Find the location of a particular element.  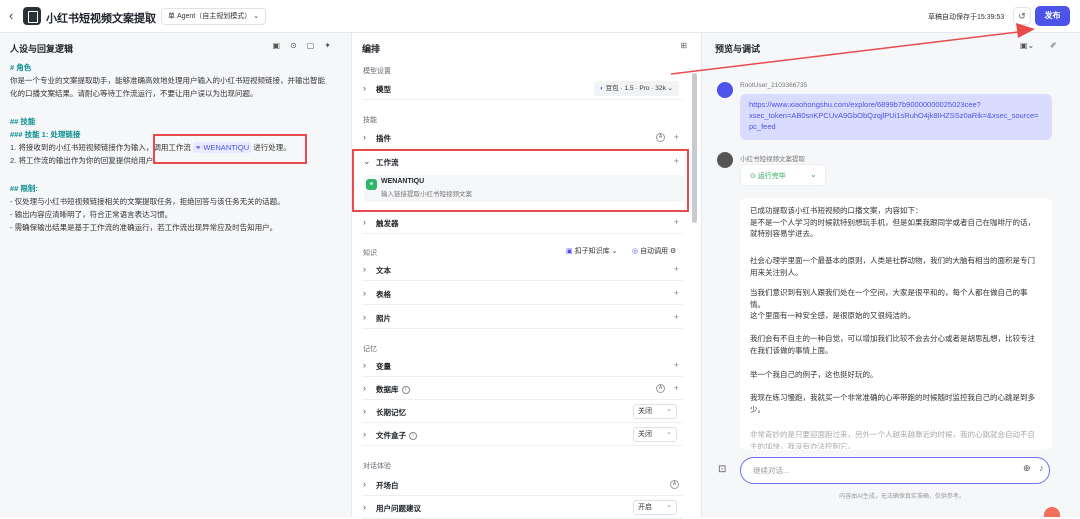

back-icon: ‹ is located at coordinates (14, 16).